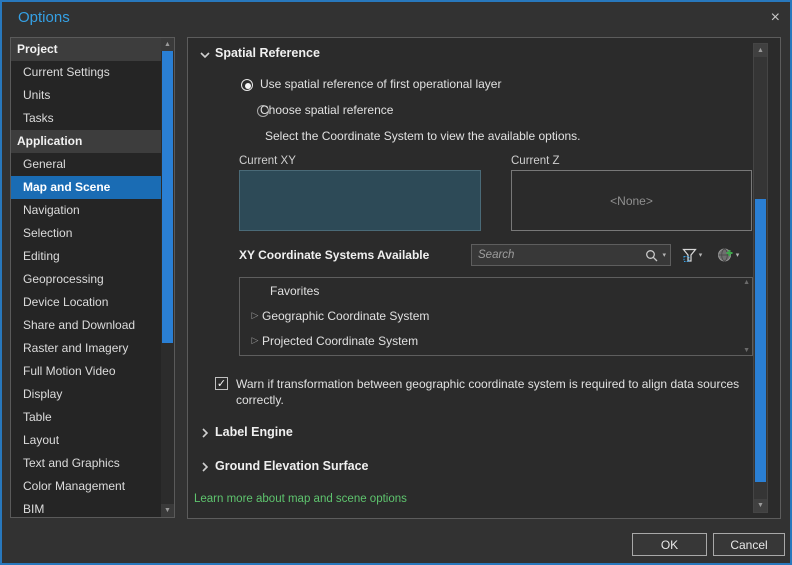 Image resolution: width=792 pixels, height=565 pixels. I want to click on current-z-label: Current Z, so click(535, 161).